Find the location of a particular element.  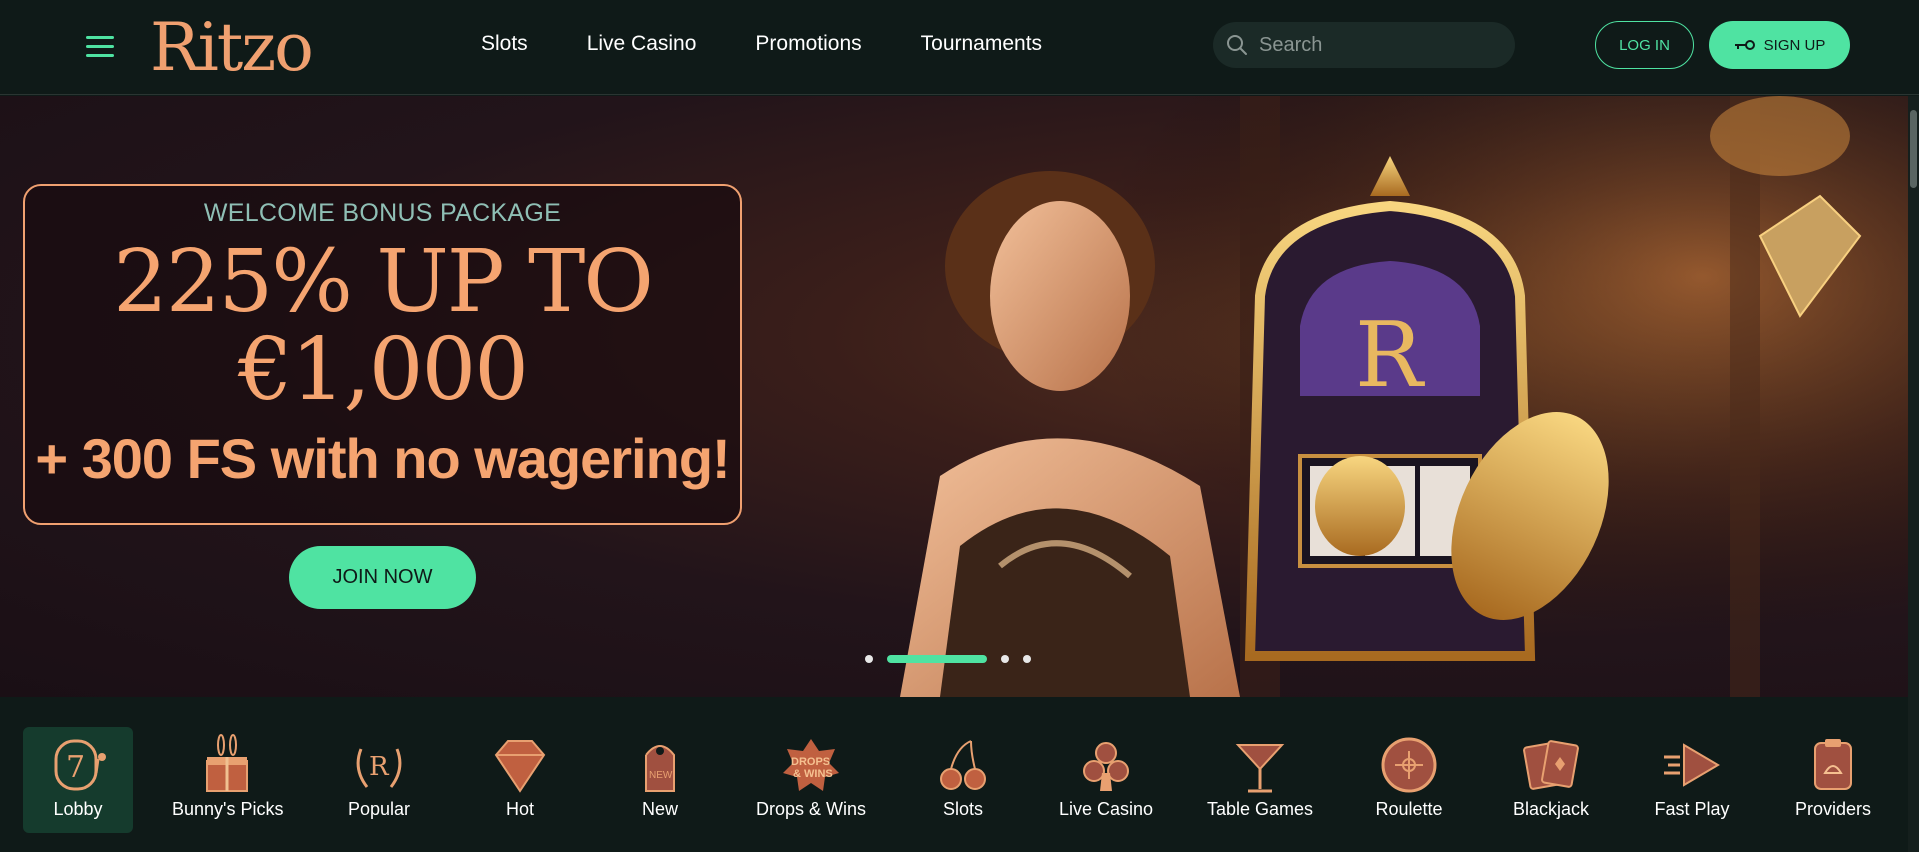

signup-label: SIGN UP is located at coordinates (1794, 45).